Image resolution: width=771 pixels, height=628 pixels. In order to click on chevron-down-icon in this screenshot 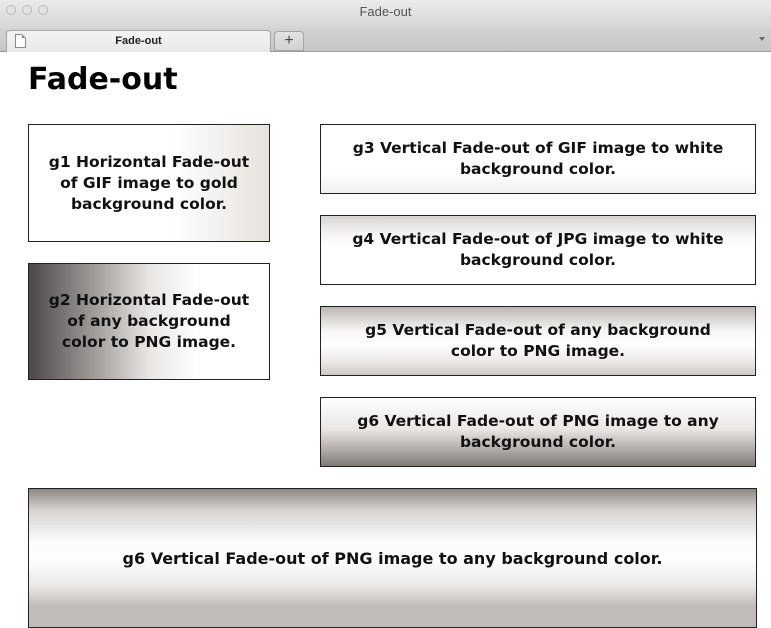, I will do `click(762, 39)`.